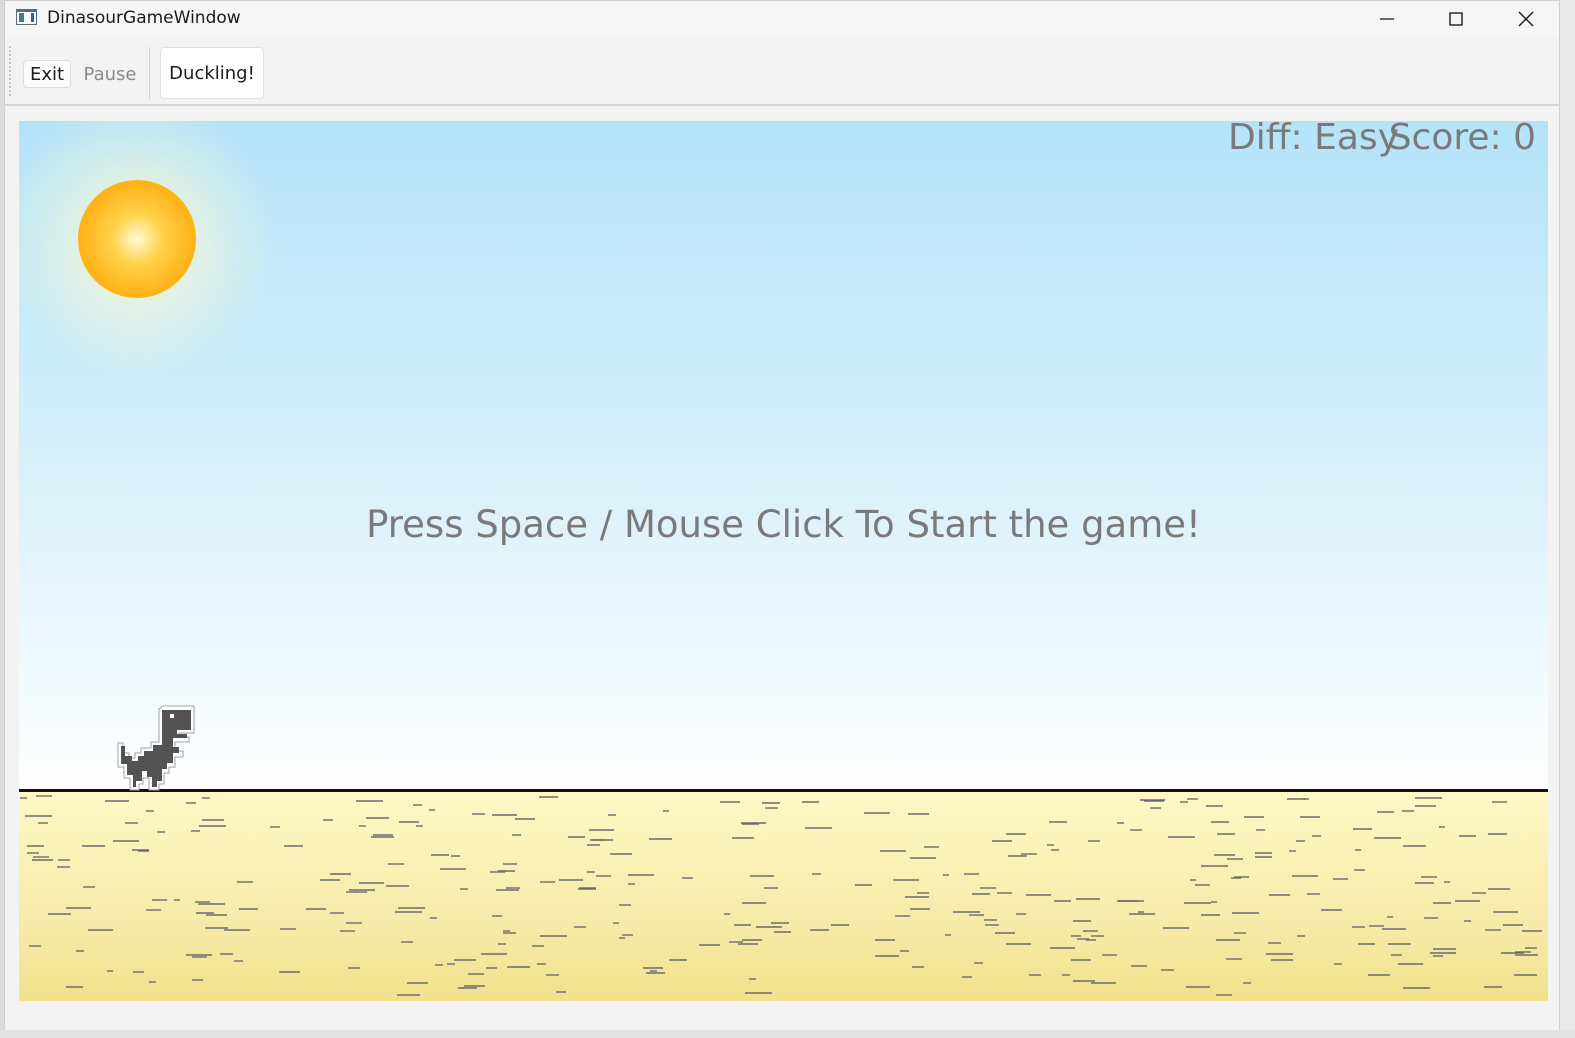 The image size is (1575, 1038). I want to click on minimize-button, so click(1387, 19).